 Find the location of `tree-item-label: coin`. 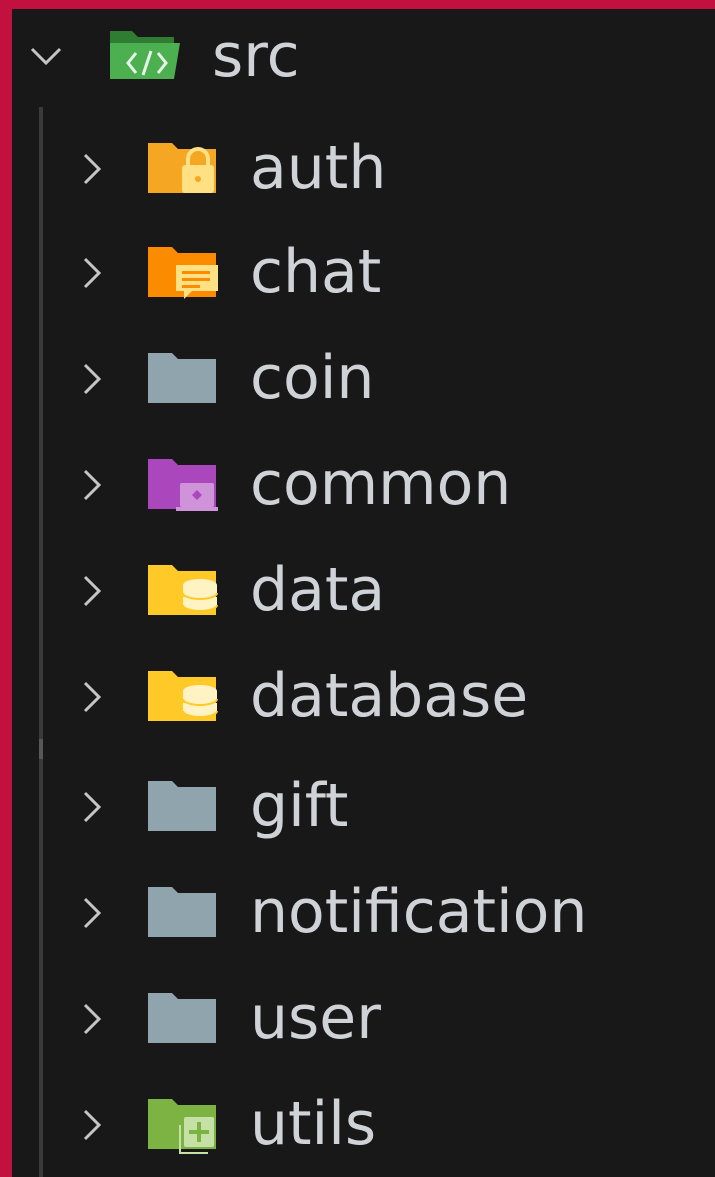

tree-item-label: coin is located at coordinates (312, 378).